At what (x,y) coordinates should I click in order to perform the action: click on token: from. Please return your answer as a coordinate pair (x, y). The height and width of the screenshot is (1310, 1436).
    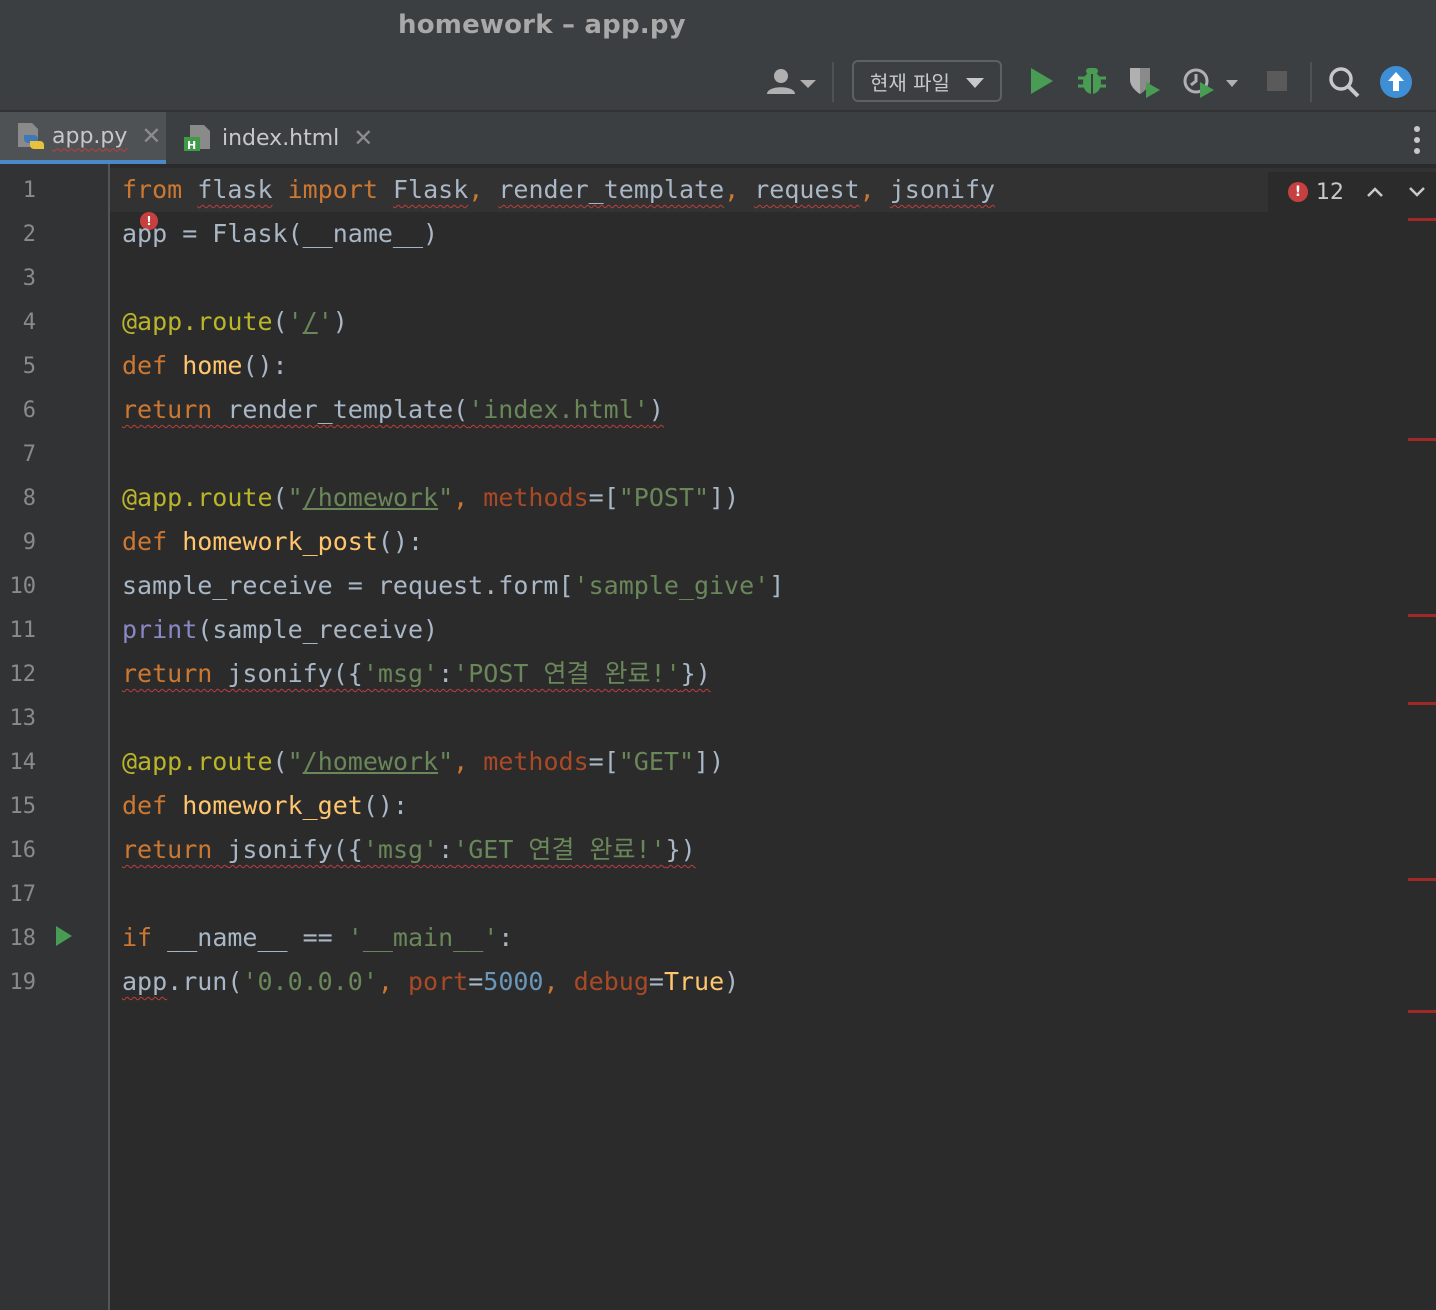
    Looking at the image, I should click on (152, 189).